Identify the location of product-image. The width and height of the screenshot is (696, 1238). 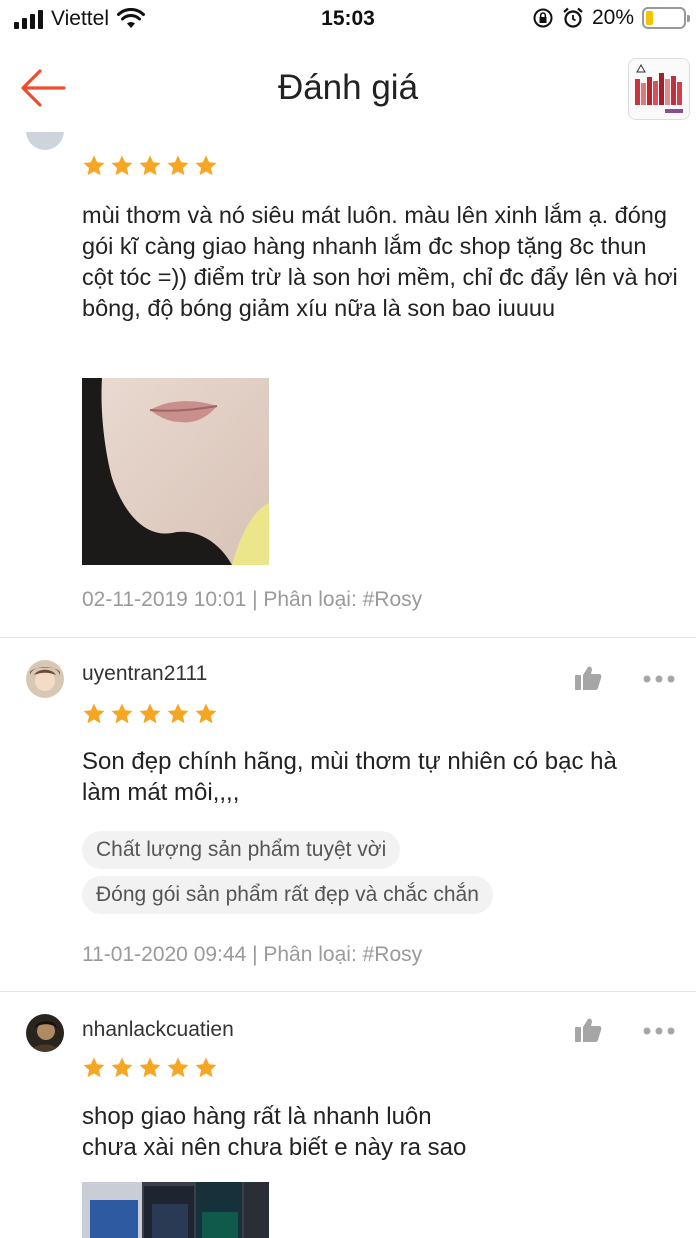
(659, 89).